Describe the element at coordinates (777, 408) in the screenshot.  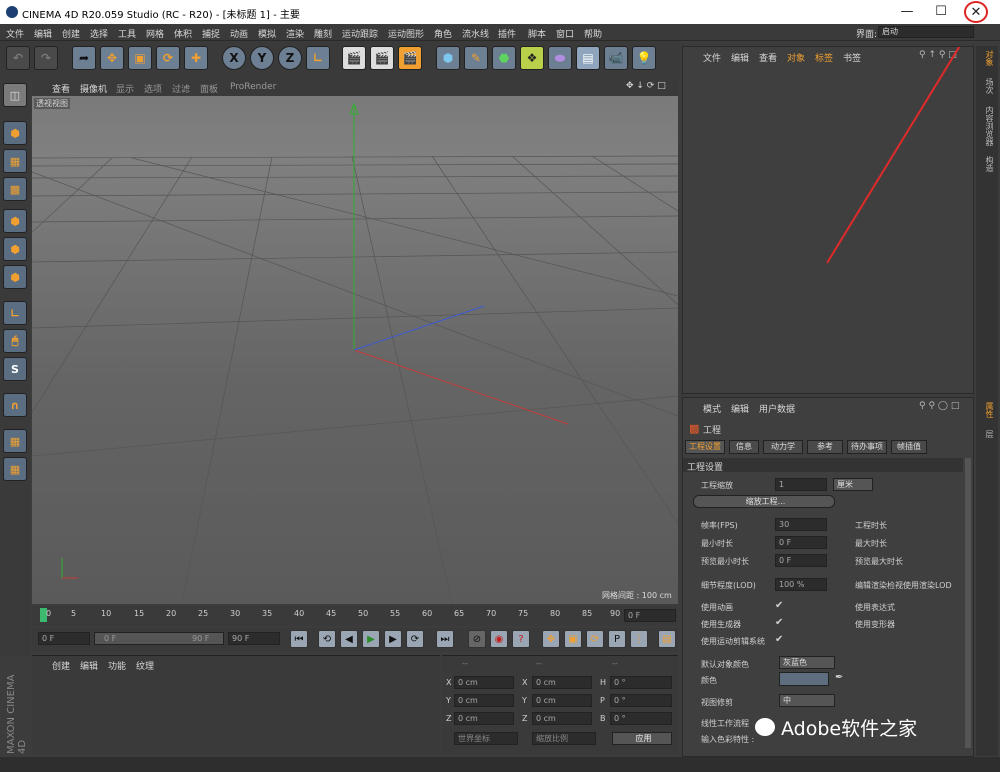
I see `attr-menu-userdata: 用户数据` at that location.